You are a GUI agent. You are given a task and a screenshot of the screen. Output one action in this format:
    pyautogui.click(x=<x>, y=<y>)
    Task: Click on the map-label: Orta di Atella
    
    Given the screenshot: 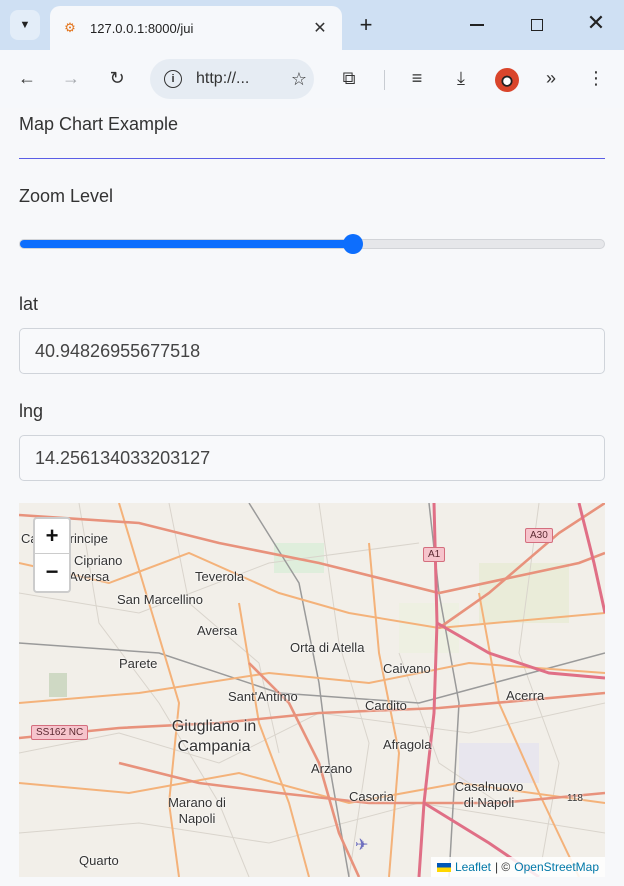 What is the action you would take?
    pyautogui.click(x=327, y=647)
    